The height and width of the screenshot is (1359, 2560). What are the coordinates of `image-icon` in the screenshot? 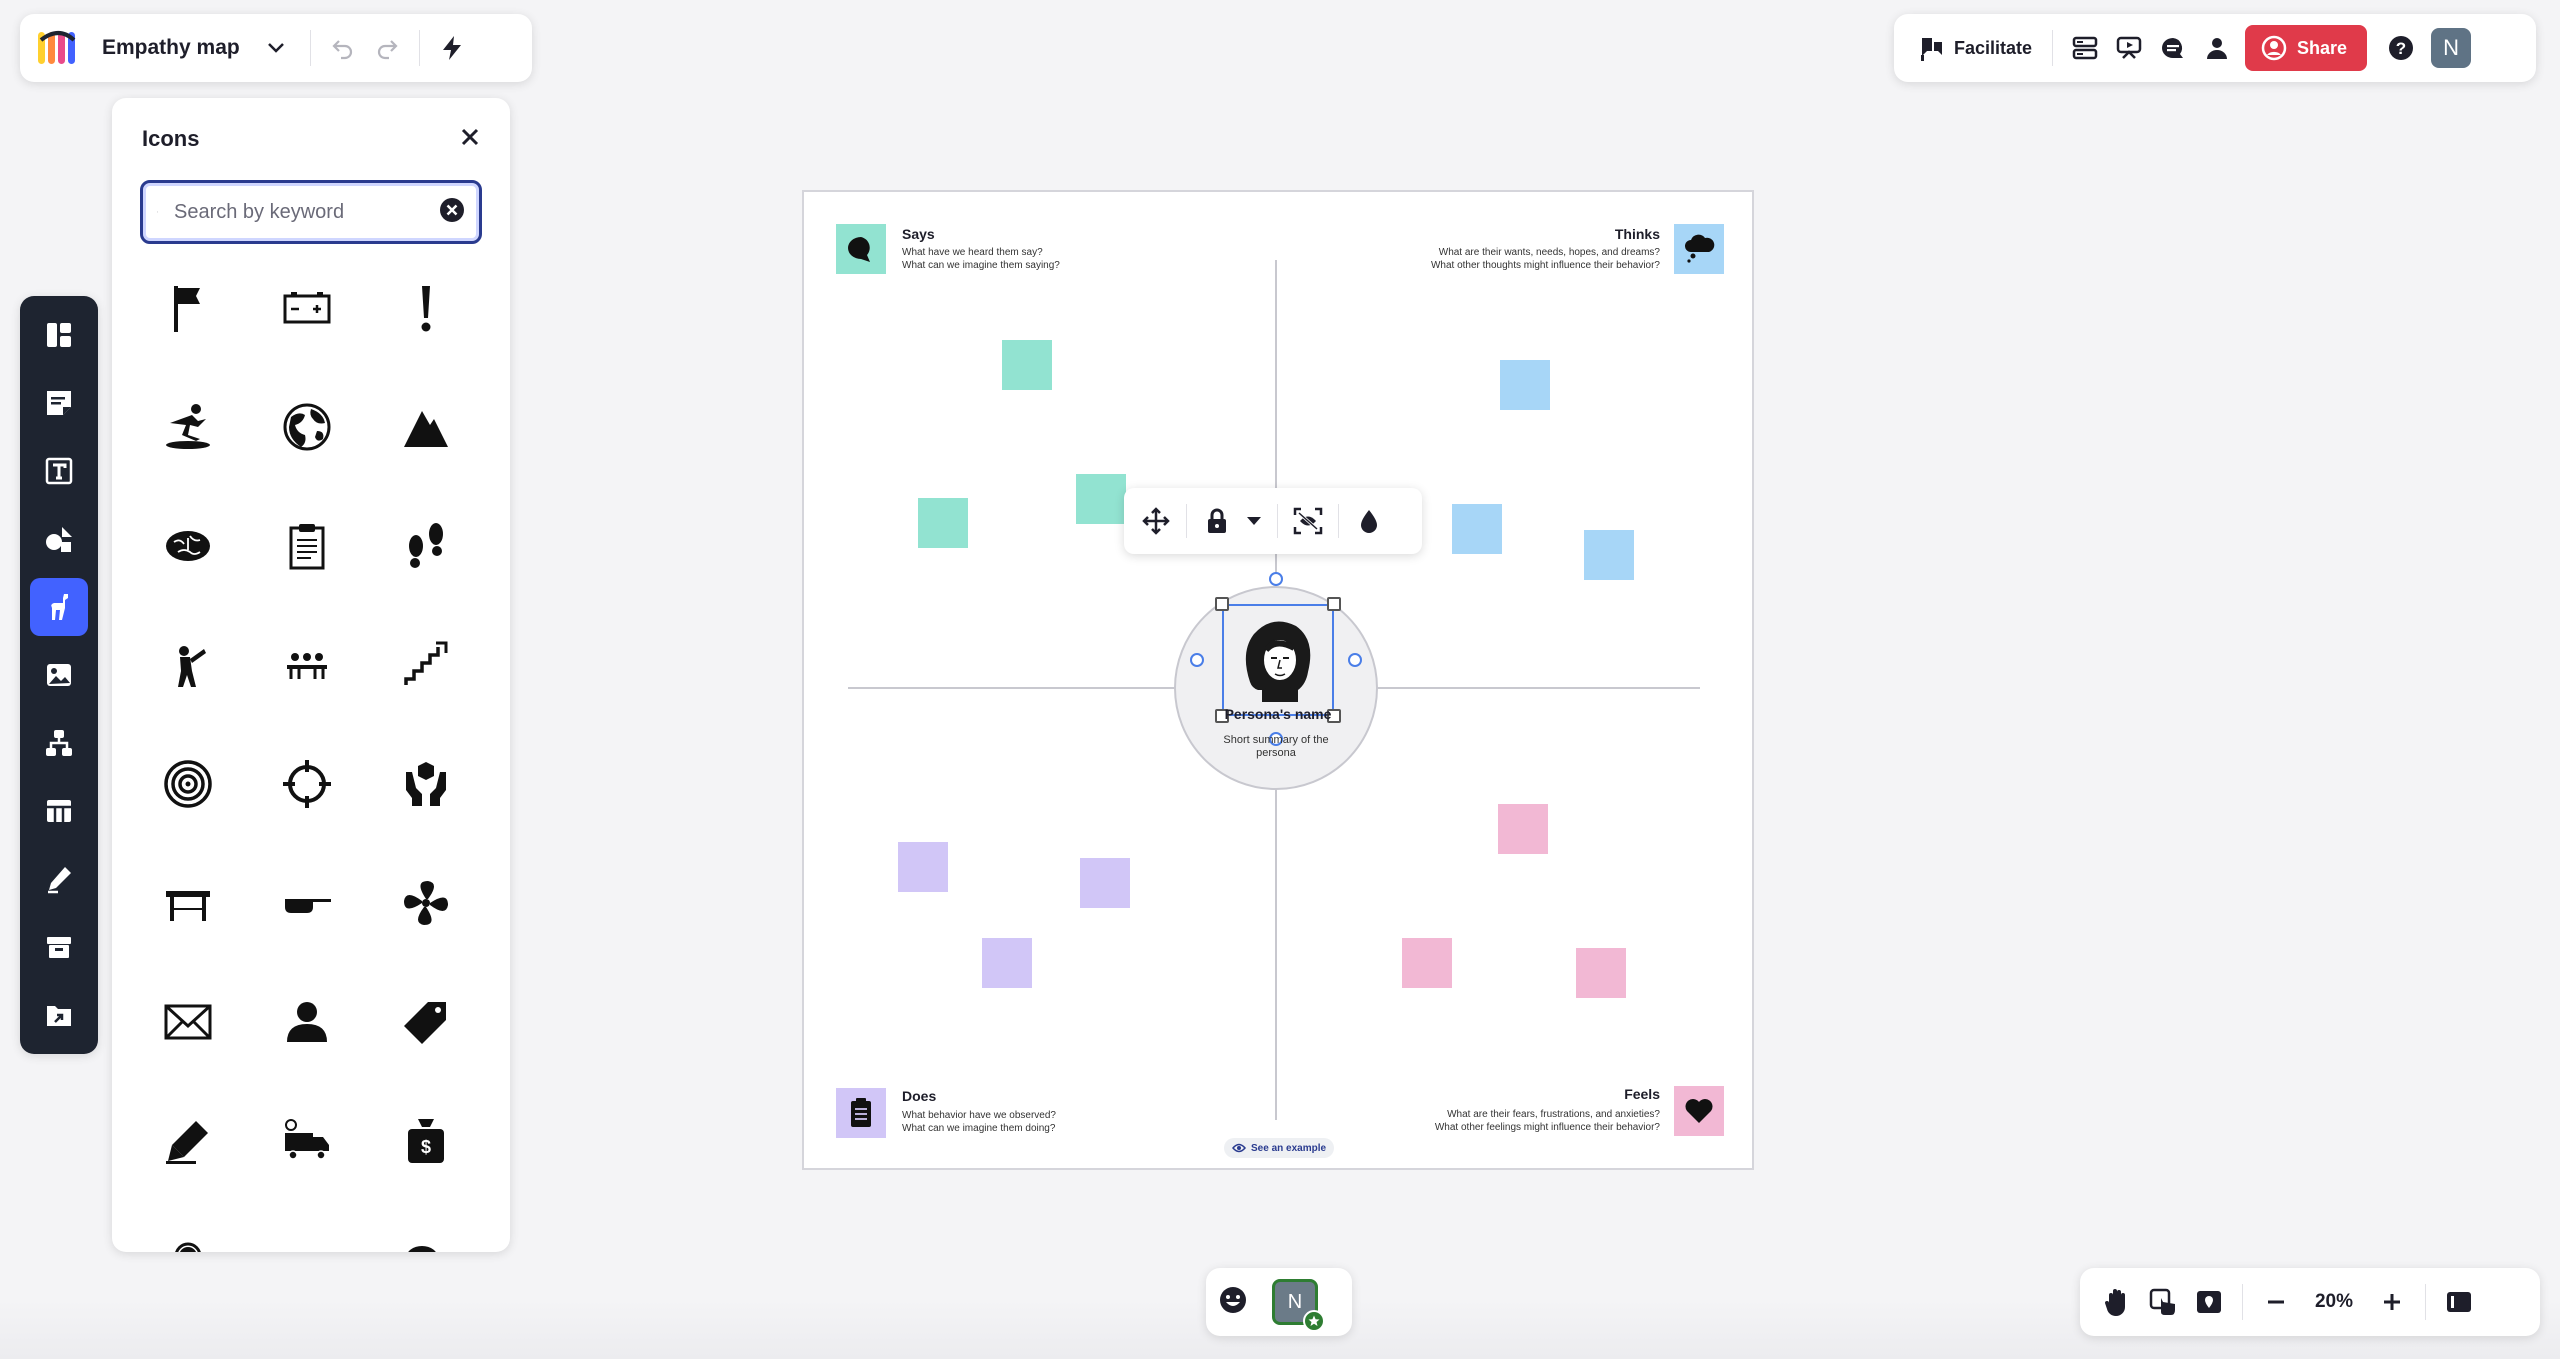 It's located at (59, 675).